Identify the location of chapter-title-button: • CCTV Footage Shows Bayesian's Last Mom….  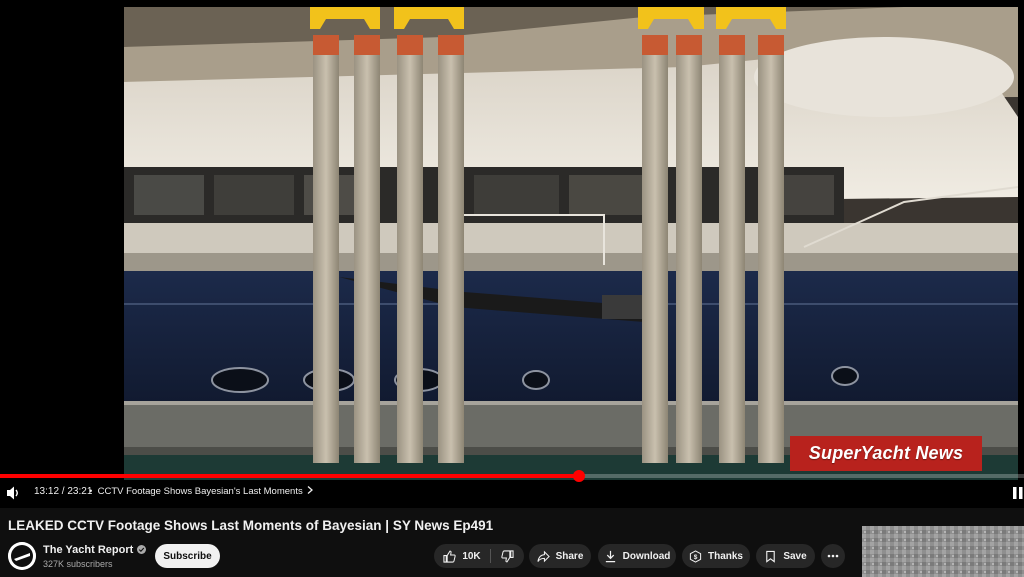
(201, 491).